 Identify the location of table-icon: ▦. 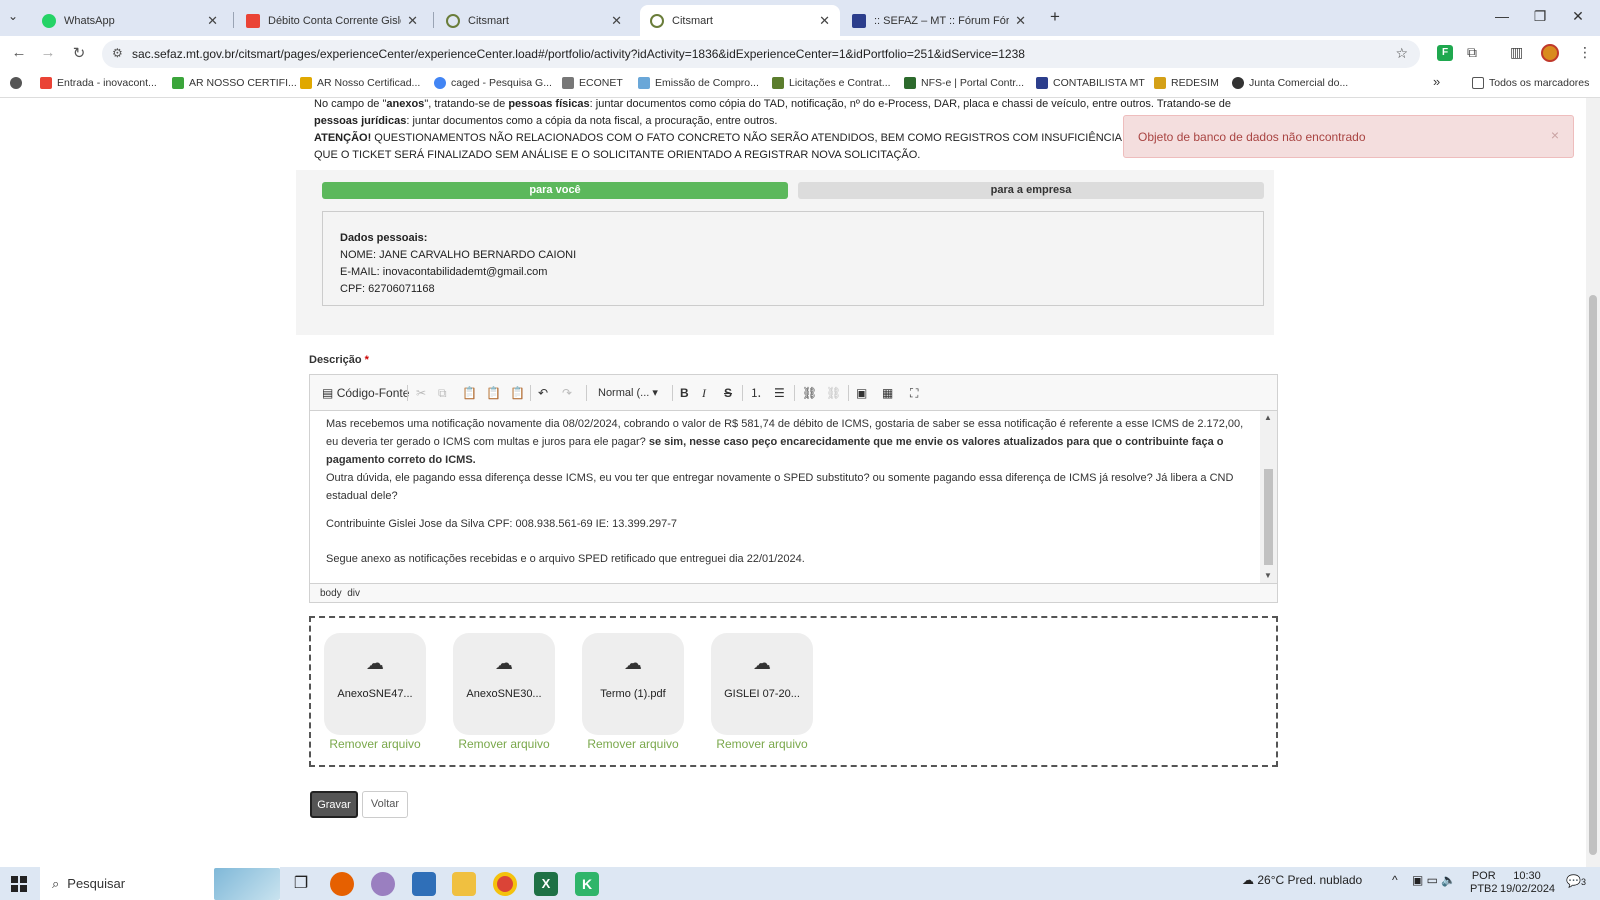
(887, 393).